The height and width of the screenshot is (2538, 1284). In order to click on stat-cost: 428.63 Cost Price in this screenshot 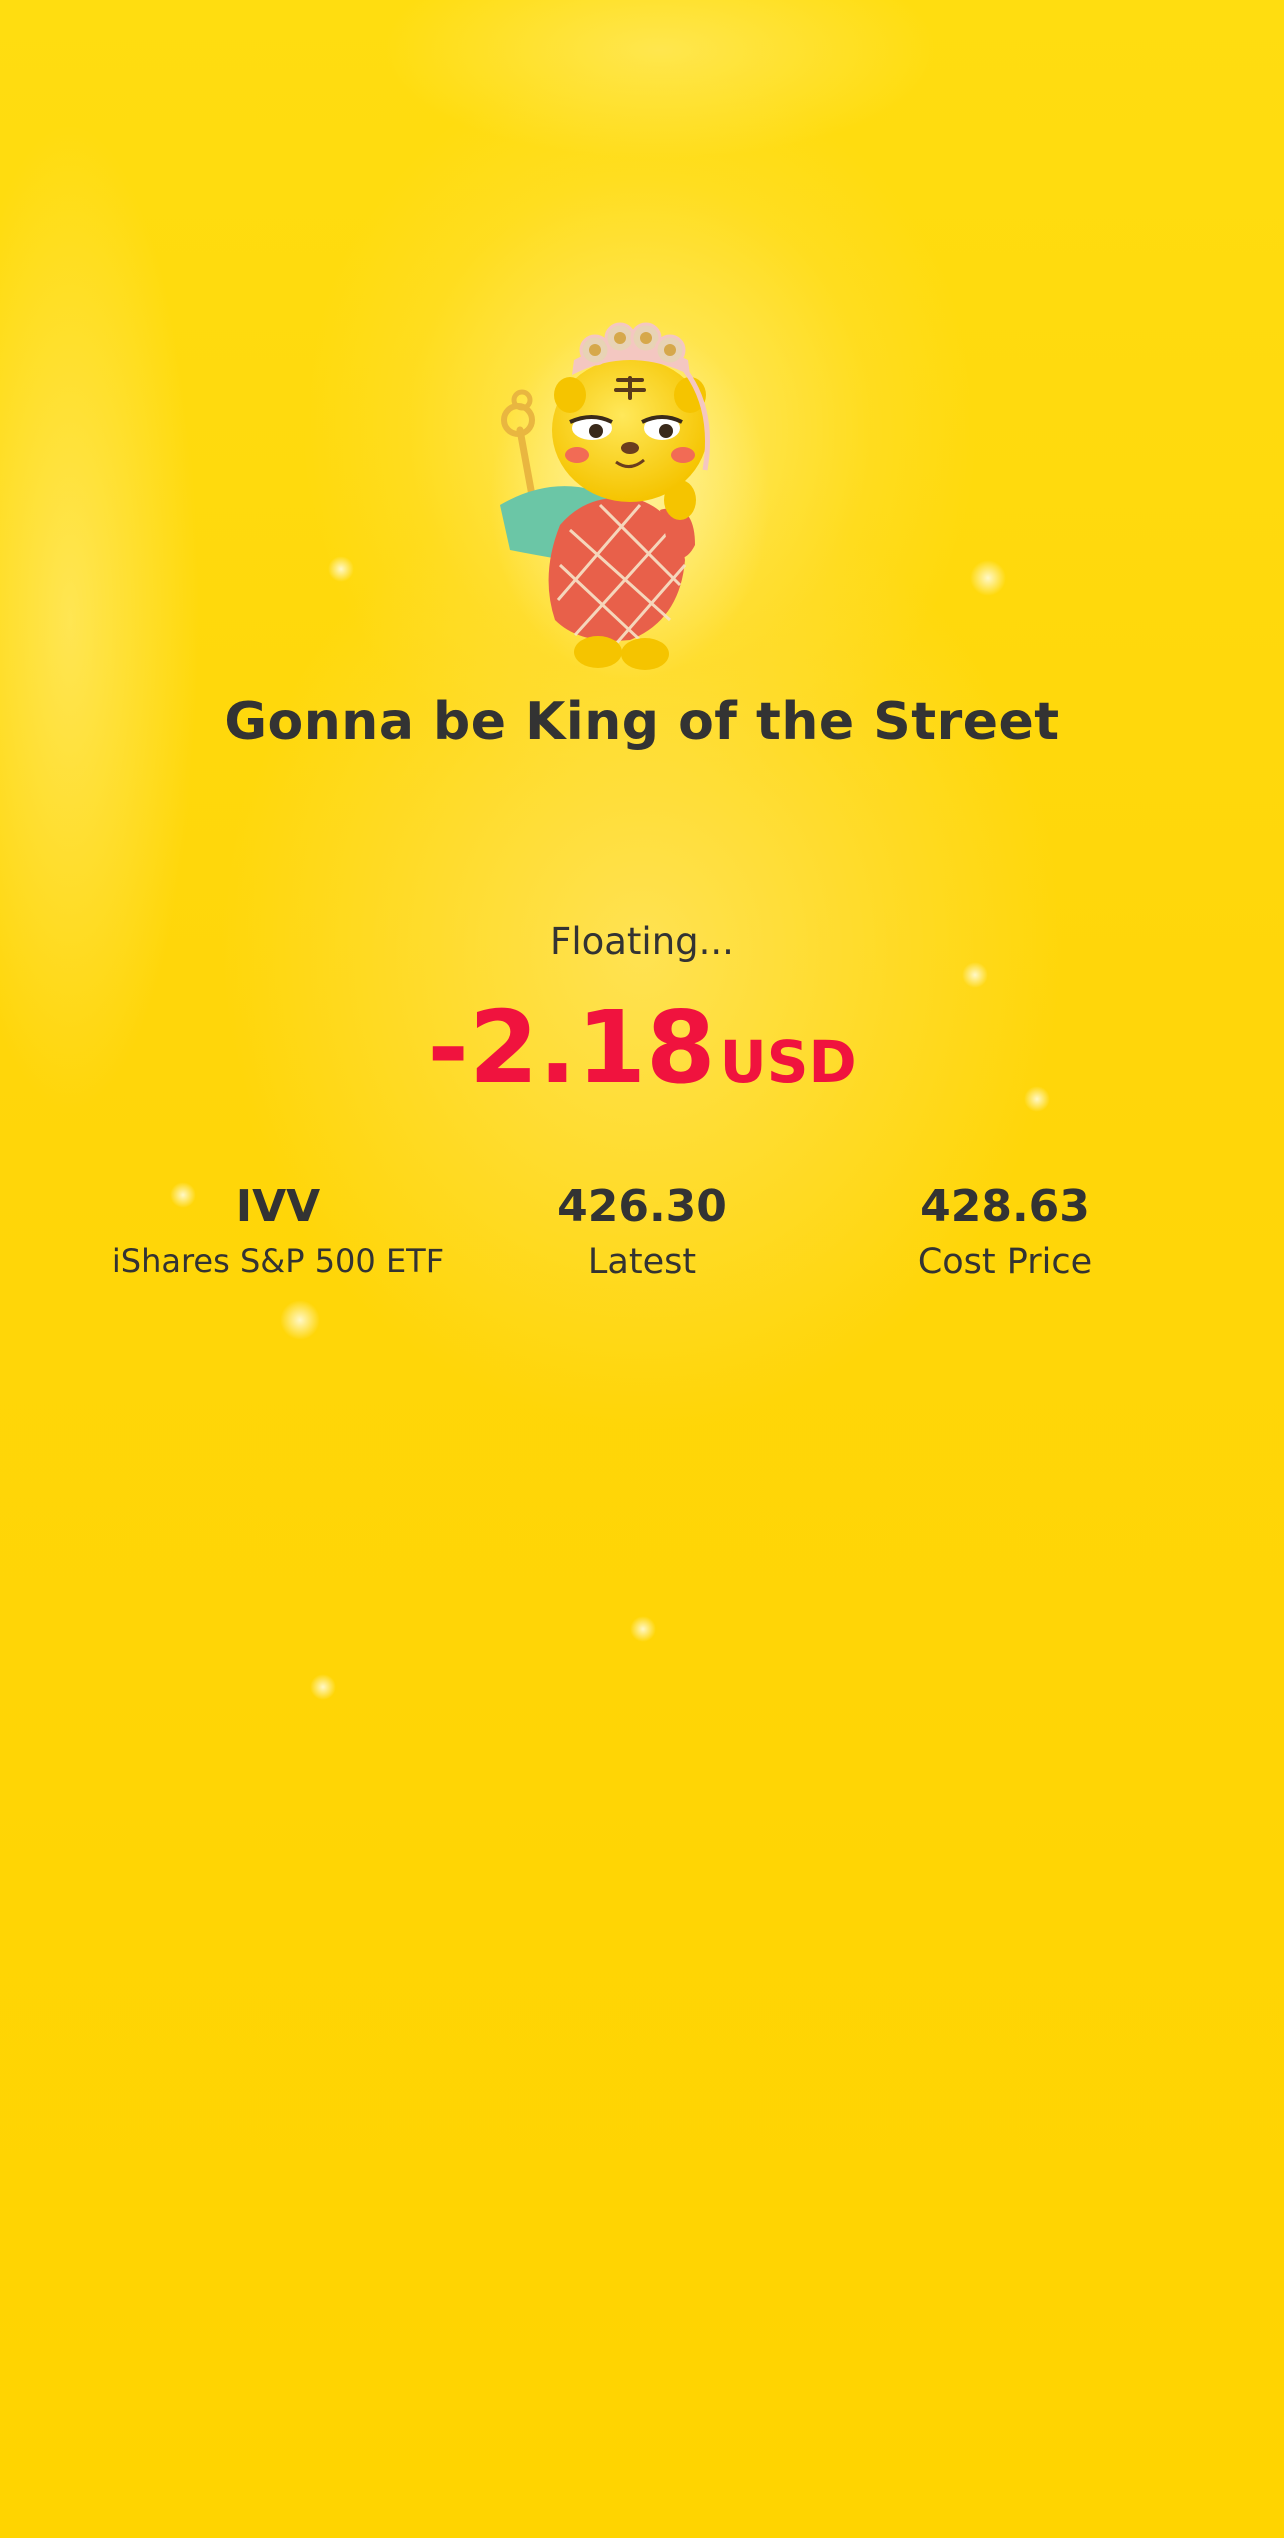, I will do `click(1005, 1230)`.